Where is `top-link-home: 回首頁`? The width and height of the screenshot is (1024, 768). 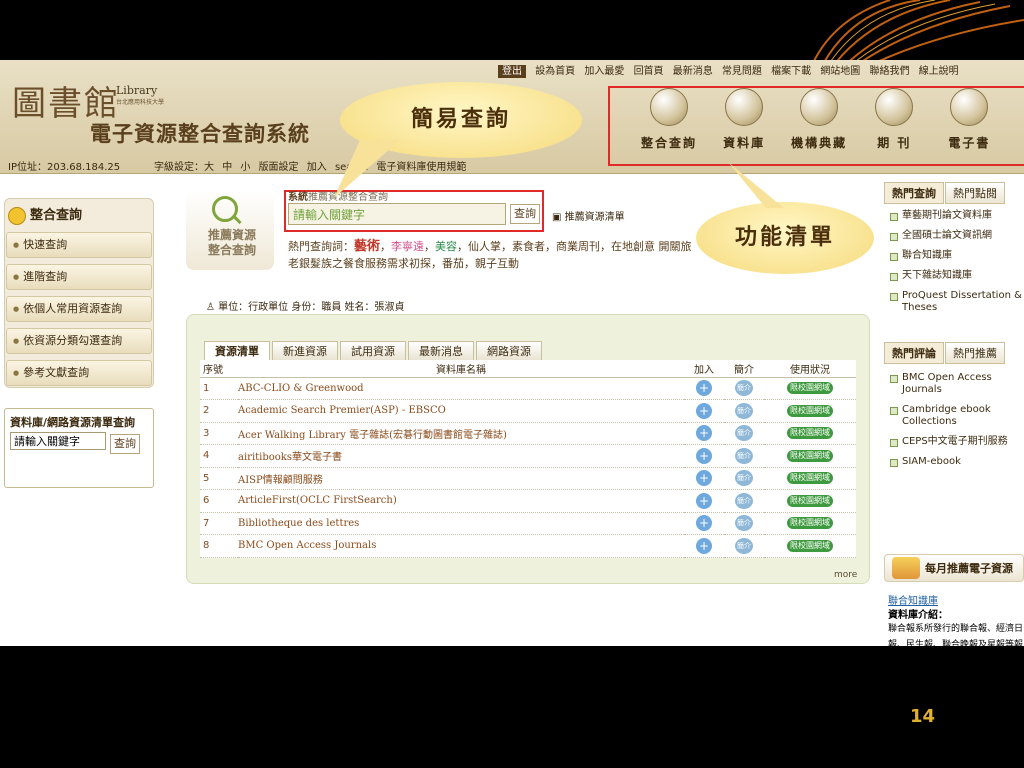
top-link-home: 回首頁 is located at coordinates (649, 71).